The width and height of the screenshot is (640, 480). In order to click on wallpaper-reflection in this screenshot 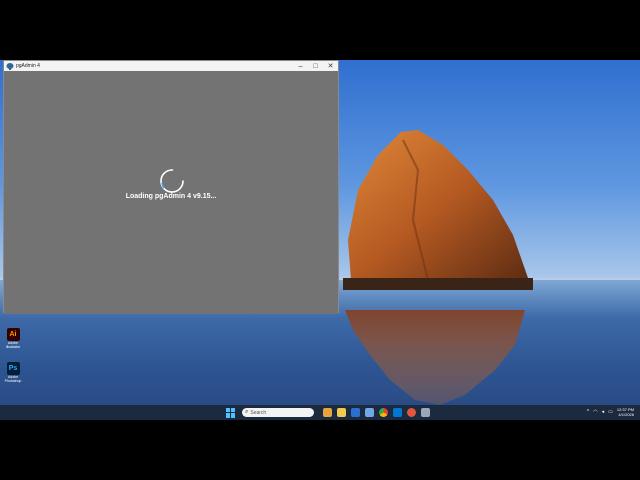, I will do `click(435, 357)`.